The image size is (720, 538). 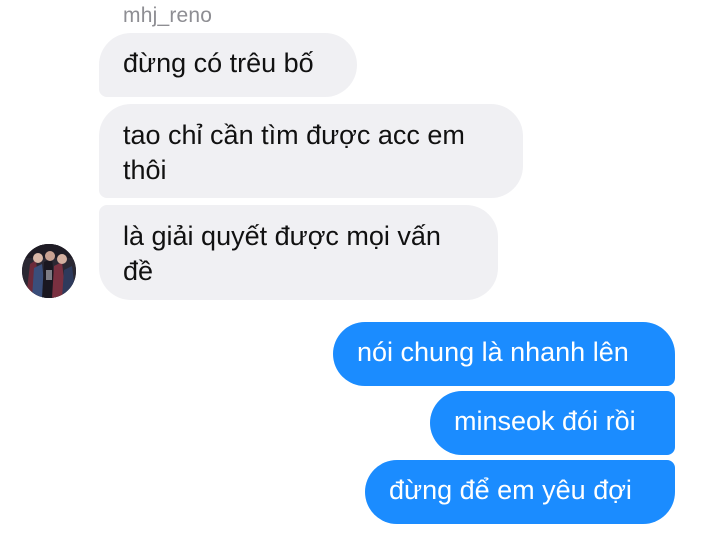 What do you see at coordinates (228, 65) in the screenshot?
I see `incoming-message-bubble: đừng có trêu bố` at bounding box center [228, 65].